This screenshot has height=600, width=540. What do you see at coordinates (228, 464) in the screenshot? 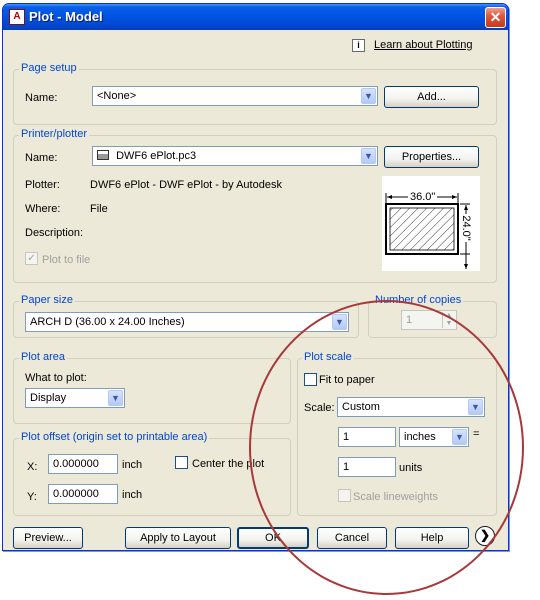
I see `center-the-plot-label: Center the plot` at bounding box center [228, 464].